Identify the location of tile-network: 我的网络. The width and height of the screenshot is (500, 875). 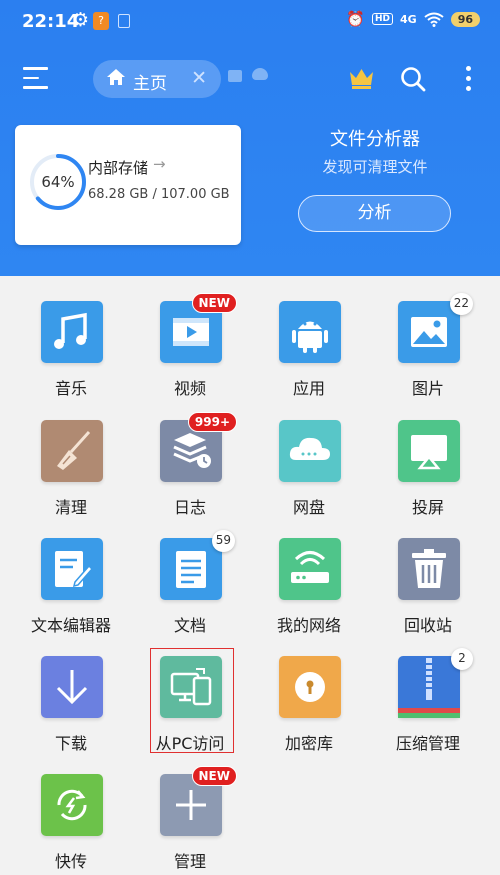
(309, 597).